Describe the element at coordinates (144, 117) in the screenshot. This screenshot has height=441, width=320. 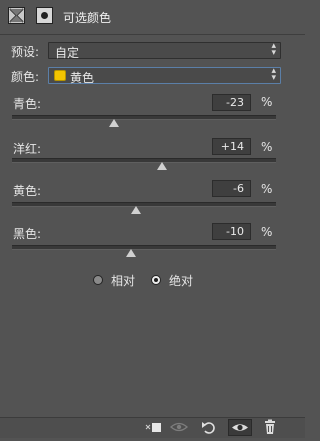
I see `cyan-slider-track` at that location.